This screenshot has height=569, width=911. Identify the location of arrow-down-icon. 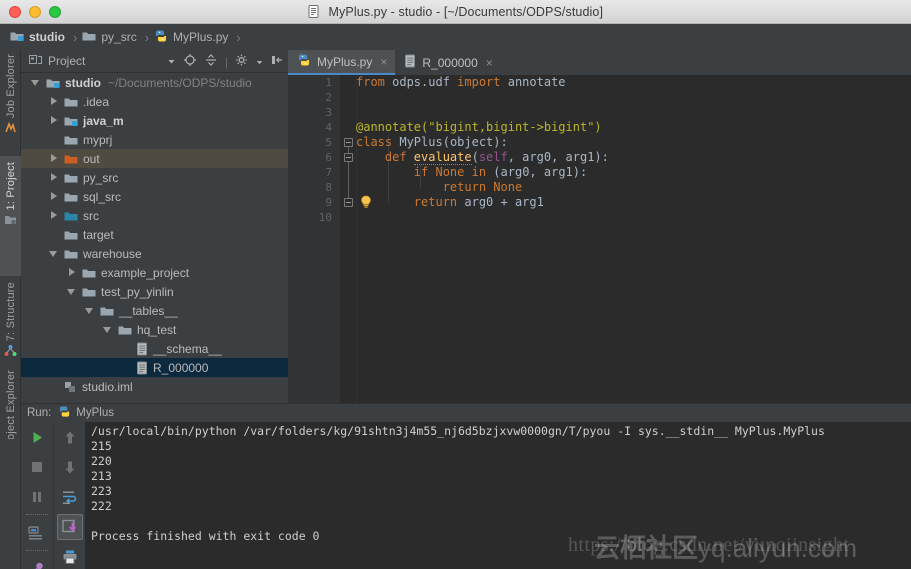
(70, 467).